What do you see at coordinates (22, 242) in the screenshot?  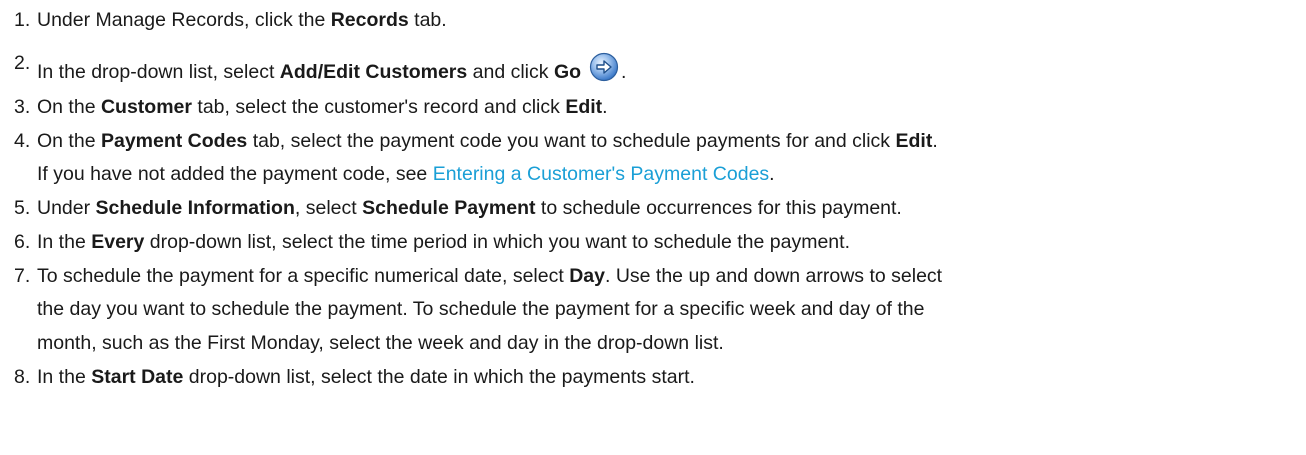 I see `step-6-number: 6.` at bounding box center [22, 242].